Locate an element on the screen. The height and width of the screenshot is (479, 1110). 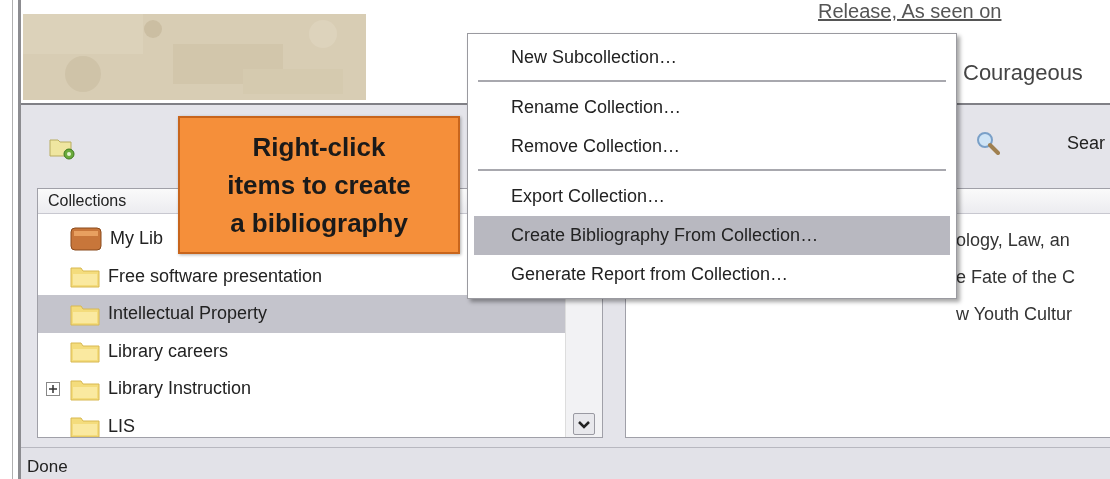
headline-text: Courageous is located at coordinates (1023, 73).